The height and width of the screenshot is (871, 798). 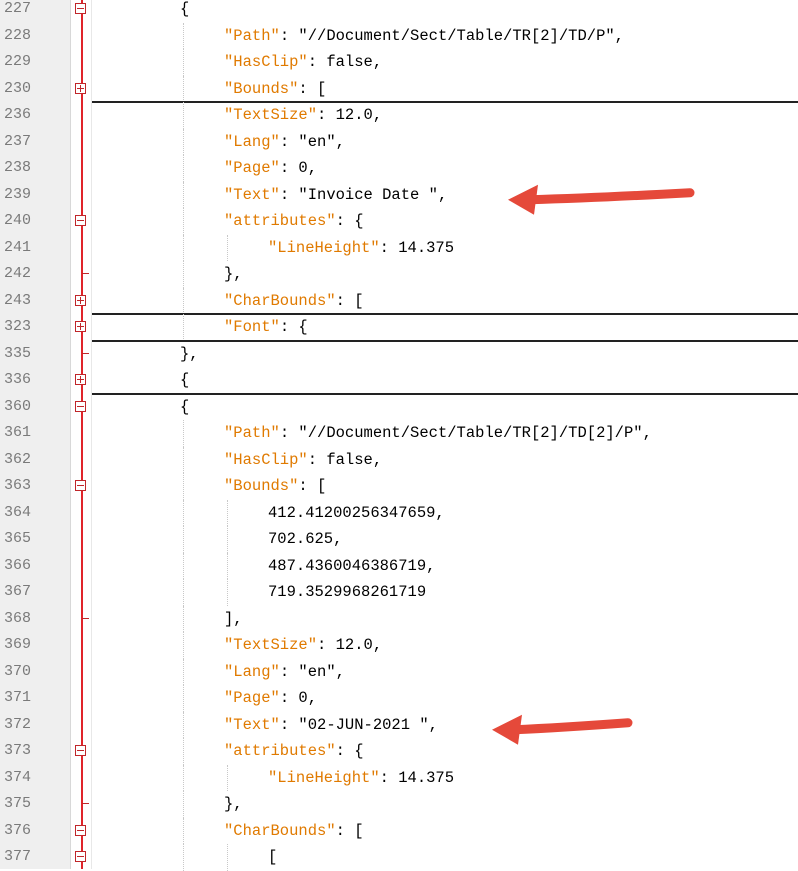 I want to click on code-text: },, so click(x=233, y=804).